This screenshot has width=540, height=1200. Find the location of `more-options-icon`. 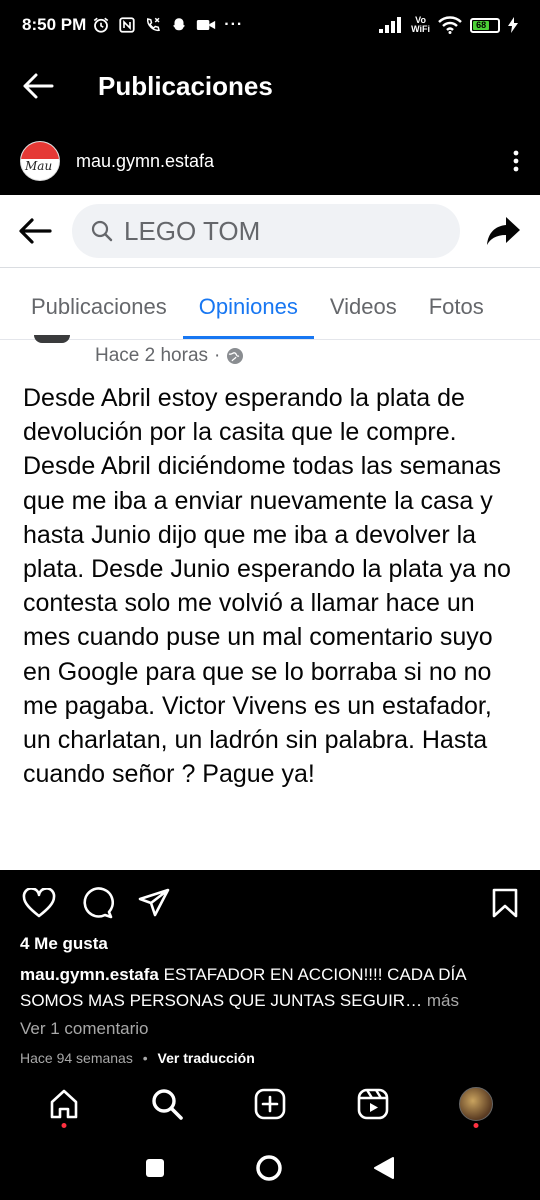

more-options-icon is located at coordinates (516, 161).